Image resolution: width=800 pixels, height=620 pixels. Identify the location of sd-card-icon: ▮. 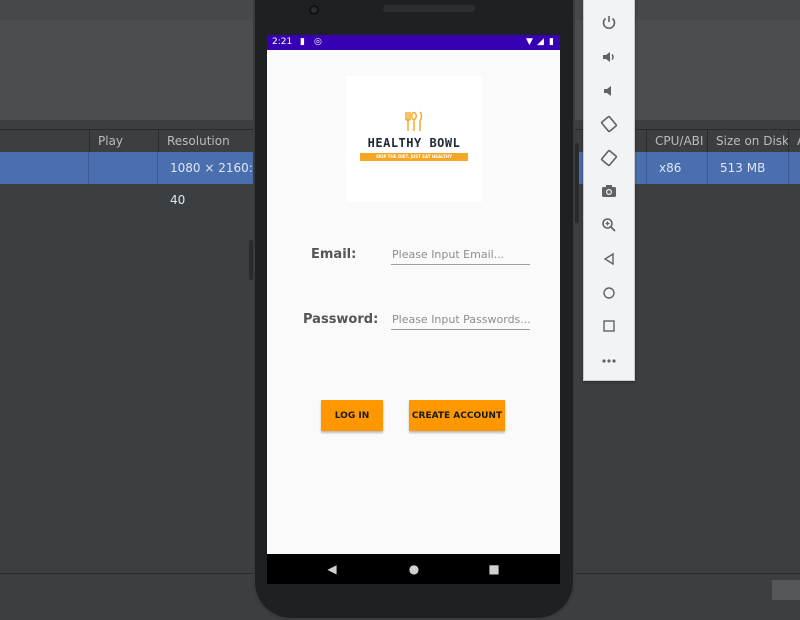
(302, 42).